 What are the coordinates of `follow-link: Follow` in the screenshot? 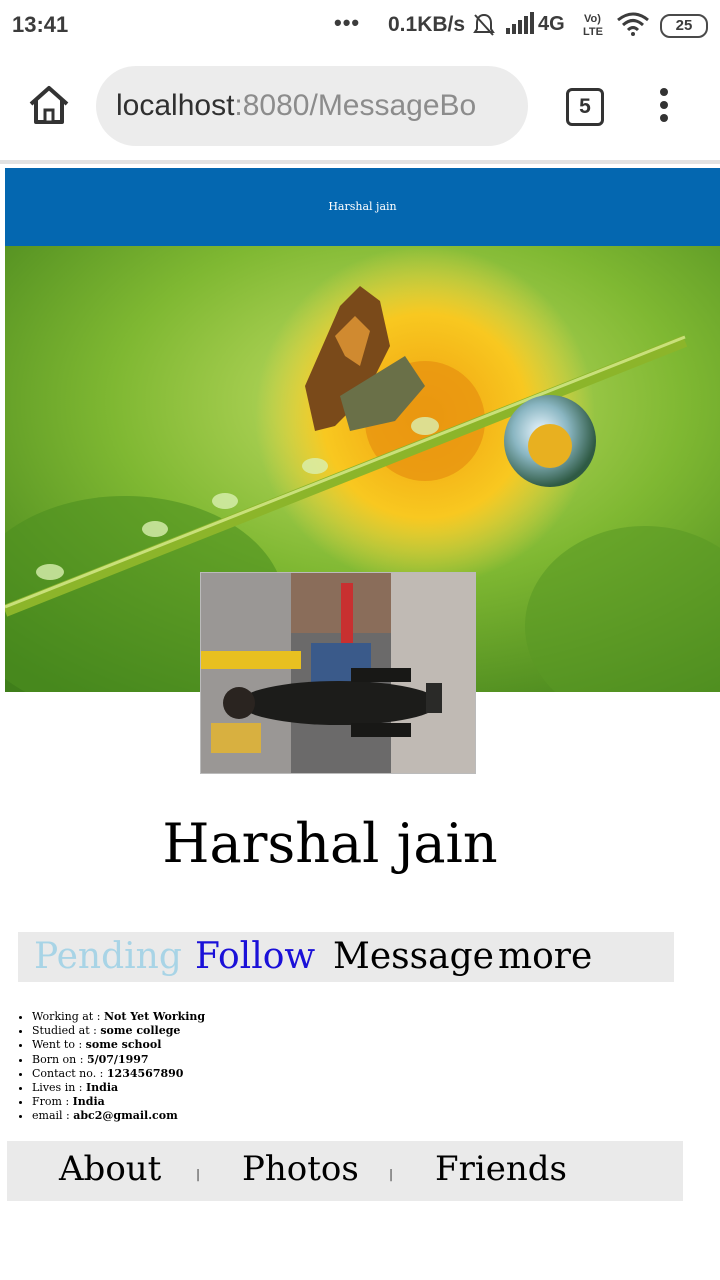 It's located at (255, 957).